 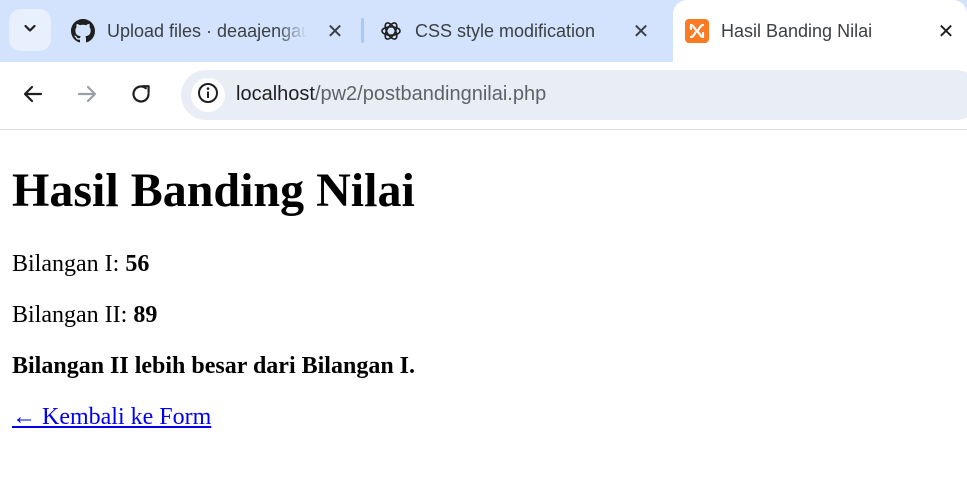 I want to click on github-icon, so click(x=83, y=31).